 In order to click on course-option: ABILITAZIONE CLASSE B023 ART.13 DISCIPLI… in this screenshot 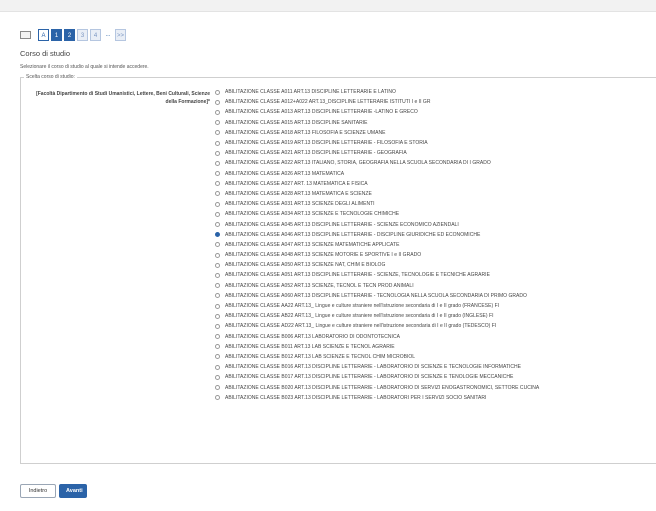, I will do `click(377, 398)`.